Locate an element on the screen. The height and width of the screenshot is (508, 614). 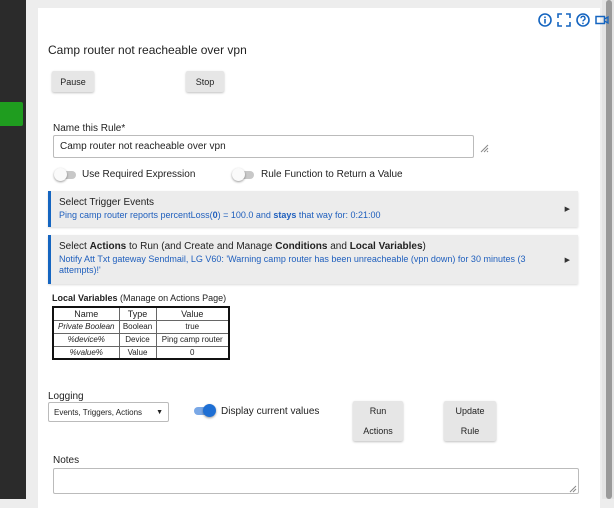
dropdown-caret-icon: ▼ is located at coordinates (159, 412).